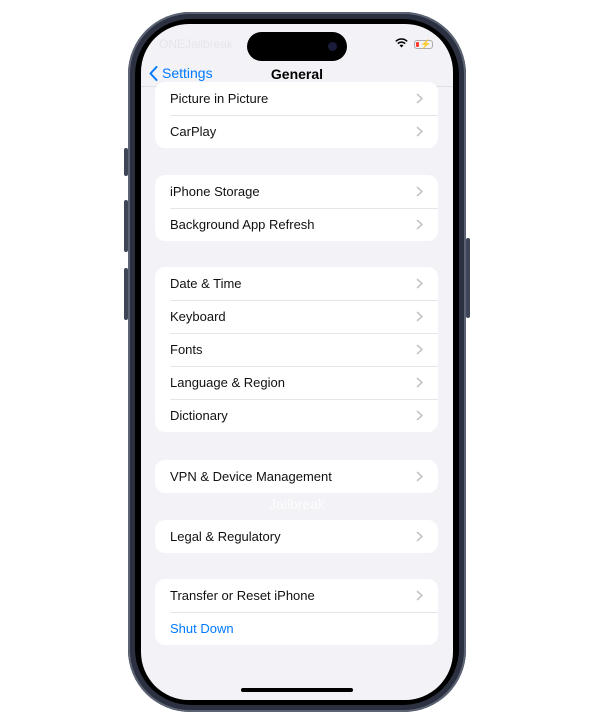  I want to click on power-button, so click(468, 278).